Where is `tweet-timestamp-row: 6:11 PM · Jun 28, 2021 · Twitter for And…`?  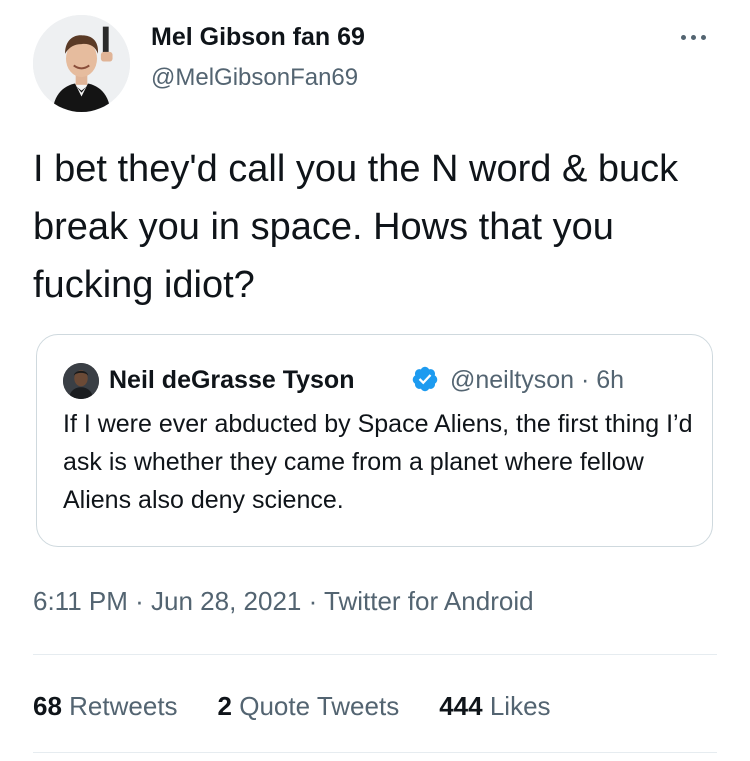
tweet-timestamp-row: 6:11 PM · Jun 28, 2021 · Twitter for And… is located at coordinates (283, 601).